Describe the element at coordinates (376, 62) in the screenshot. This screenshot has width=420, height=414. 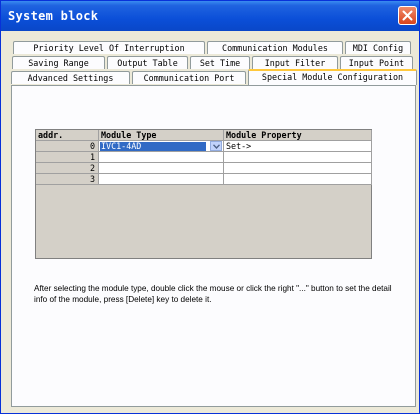
I see `tab-input-point: Input Point` at that location.